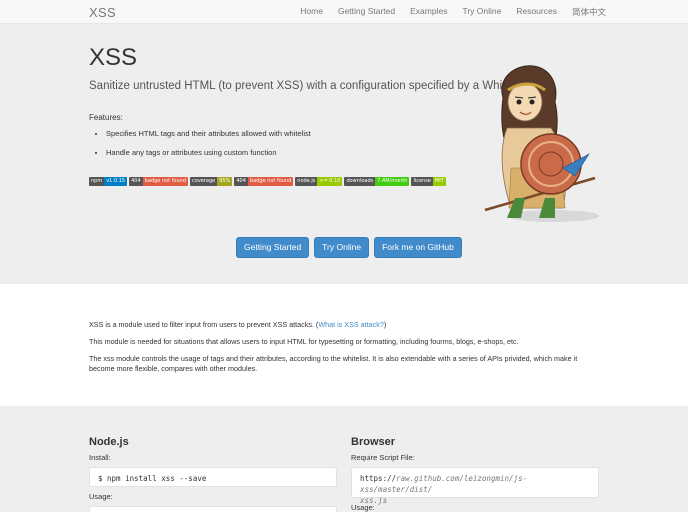  What do you see at coordinates (273, 247) in the screenshot?
I see `getting-started-button: Getting Started` at bounding box center [273, 247].